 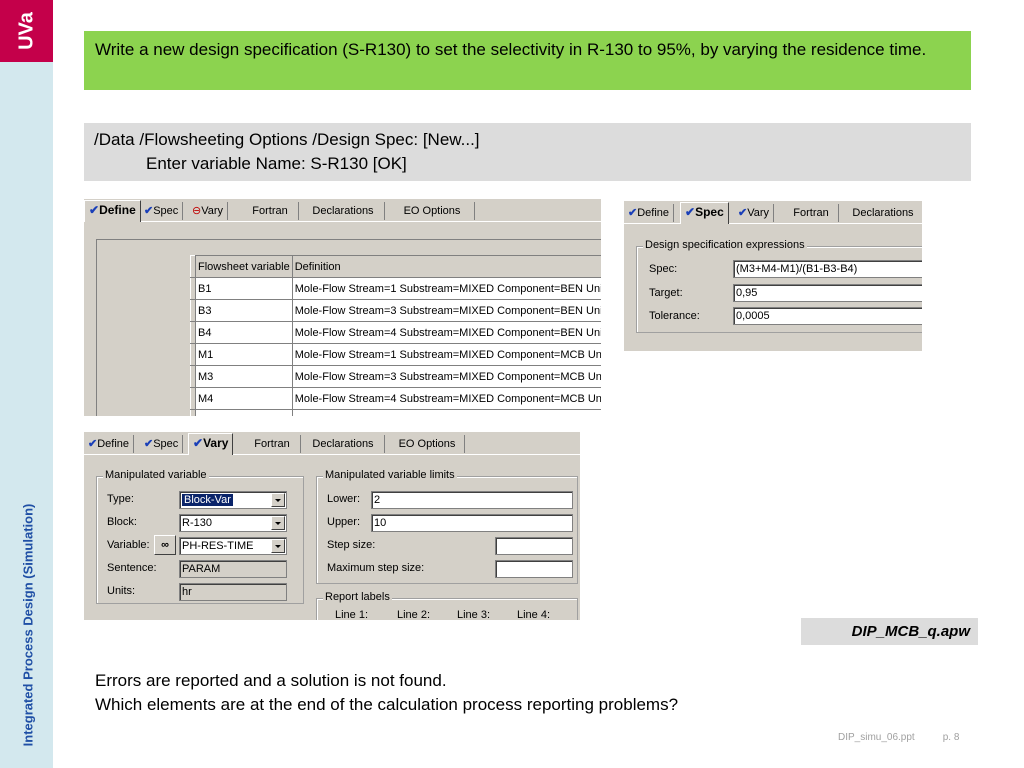 I want to click on tab-bar: ✔Define ✔Spec ✔Vary Fortran Declarations, so click(x=773, y=212).